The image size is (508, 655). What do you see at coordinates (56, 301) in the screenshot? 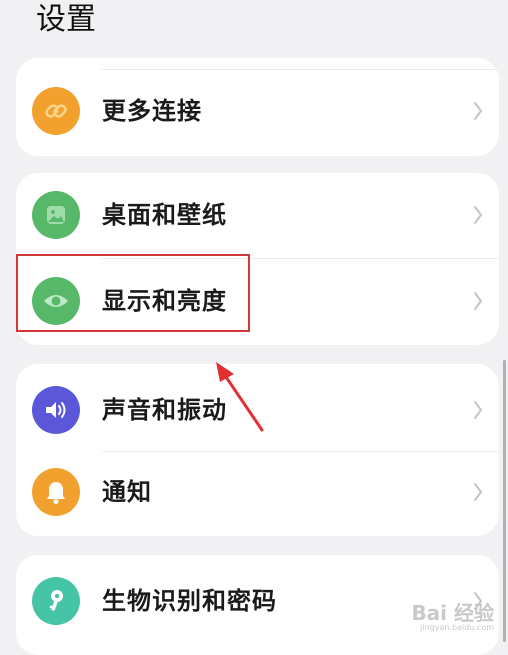
I see `eye-icon` at bounding box center [56, 301].